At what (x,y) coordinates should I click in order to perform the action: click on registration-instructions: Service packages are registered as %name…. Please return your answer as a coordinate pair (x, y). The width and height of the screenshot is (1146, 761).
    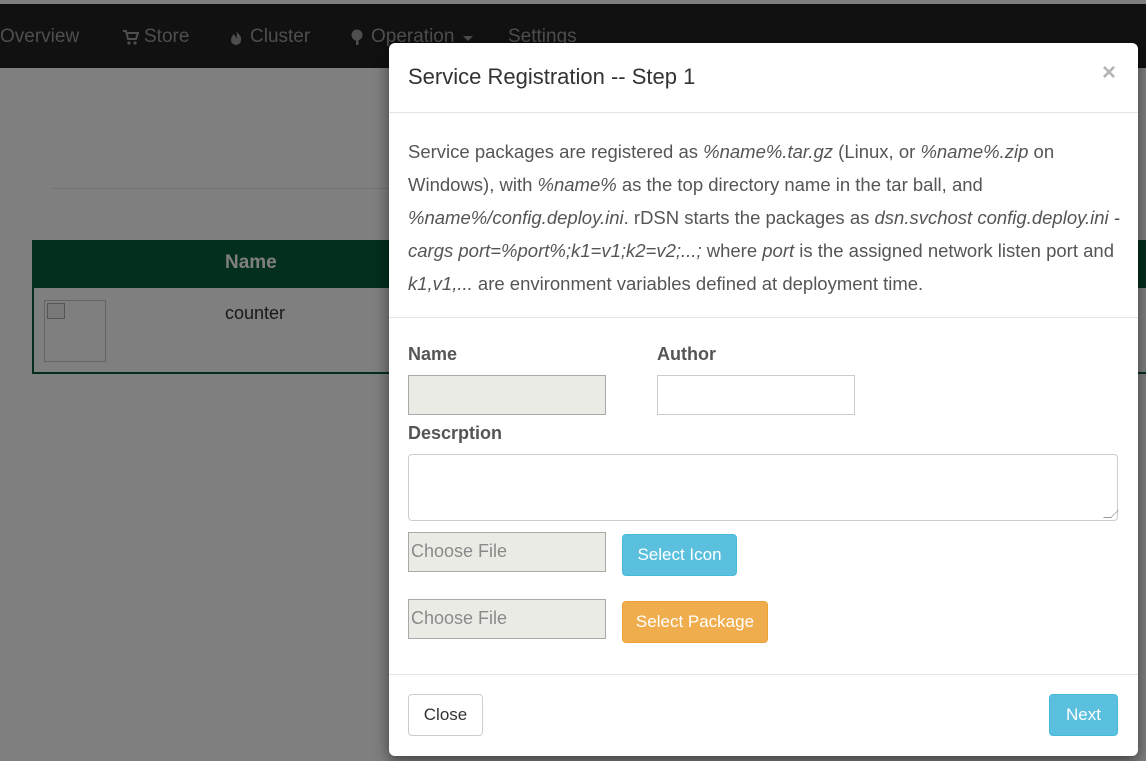
    Looking at the image, I should click on (768, 217).